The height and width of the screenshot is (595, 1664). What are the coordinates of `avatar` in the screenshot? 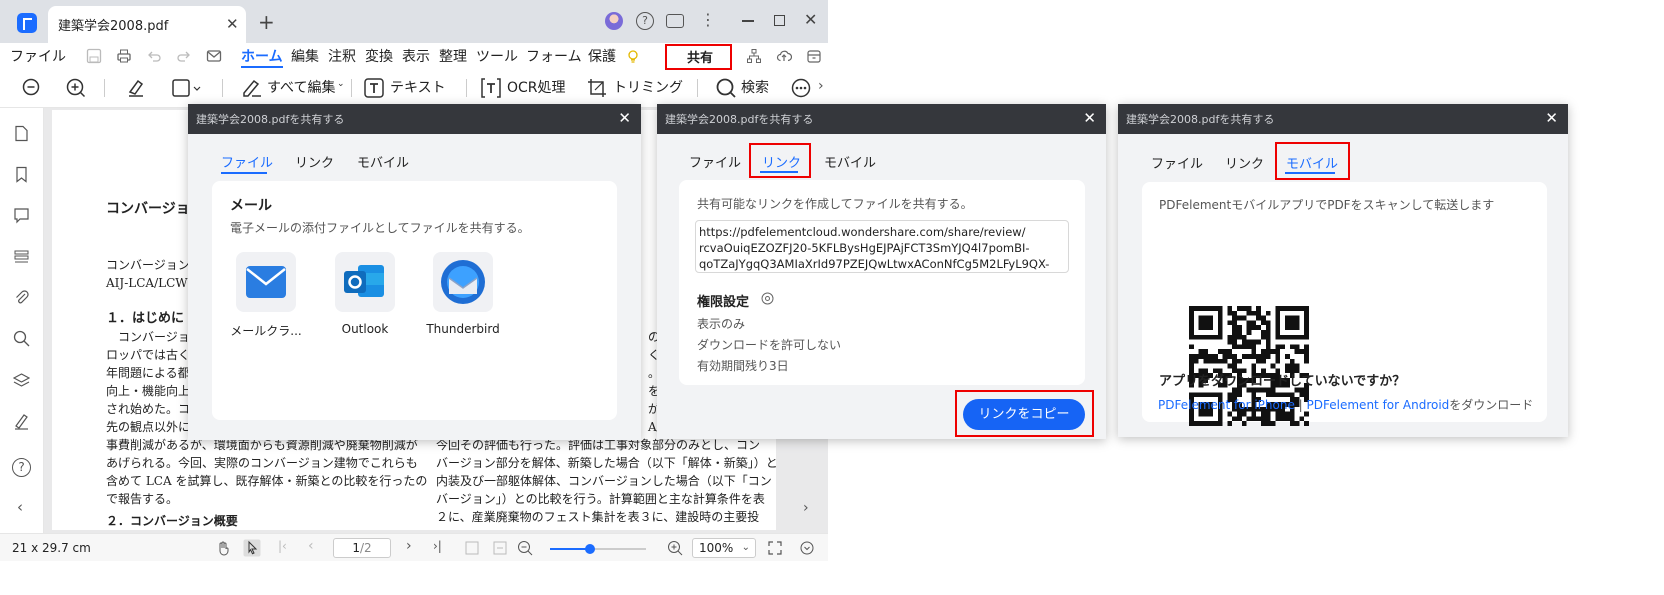 It's located at (614, 21).